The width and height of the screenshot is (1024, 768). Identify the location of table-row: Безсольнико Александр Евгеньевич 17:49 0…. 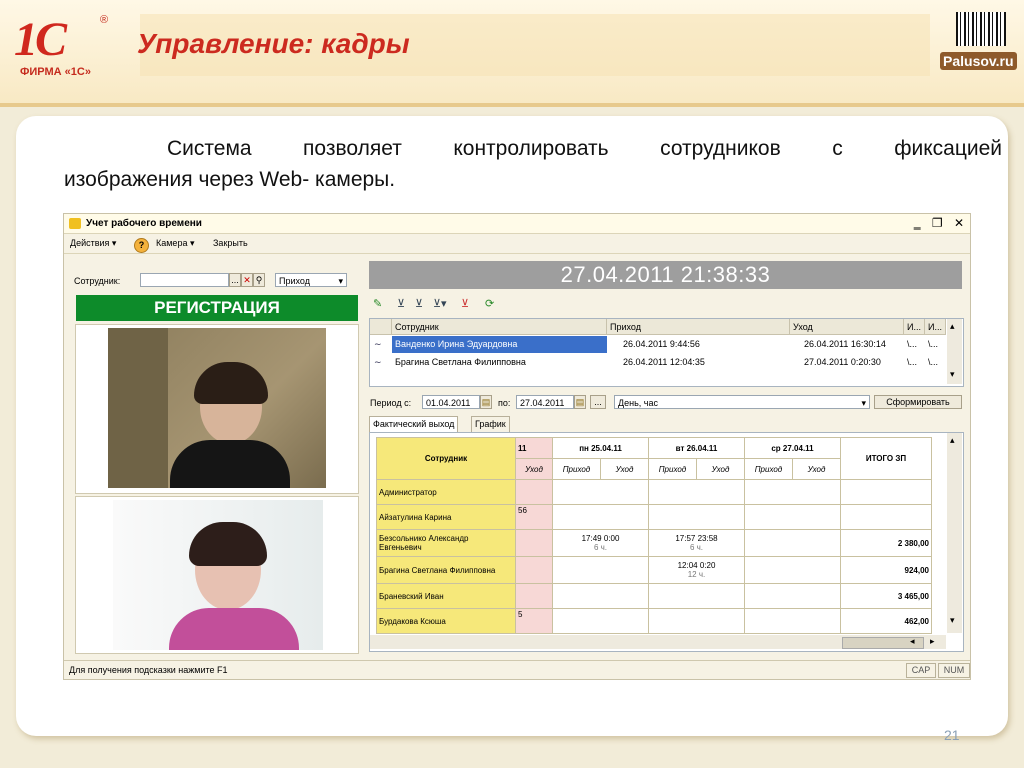
(654, 543).